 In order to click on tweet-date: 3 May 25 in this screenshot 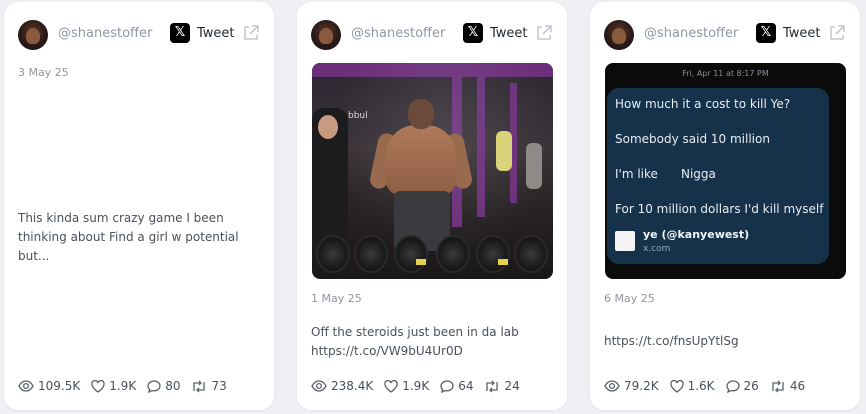, I will do `click(43, 72)`.